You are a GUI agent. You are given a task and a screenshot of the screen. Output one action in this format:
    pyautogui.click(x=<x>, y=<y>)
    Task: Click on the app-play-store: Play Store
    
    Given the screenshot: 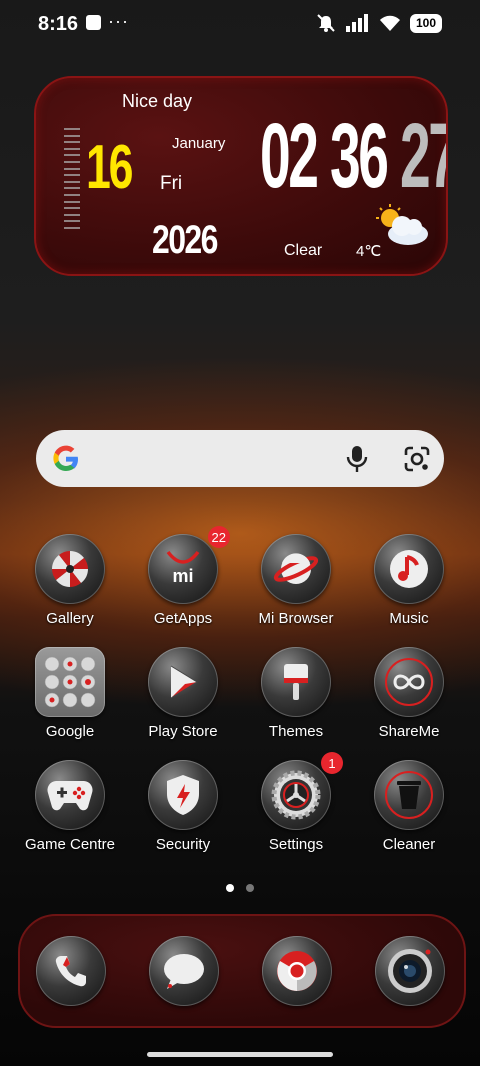 What is the action you would take?
    pyautogui.click(x=183, y=693)
    